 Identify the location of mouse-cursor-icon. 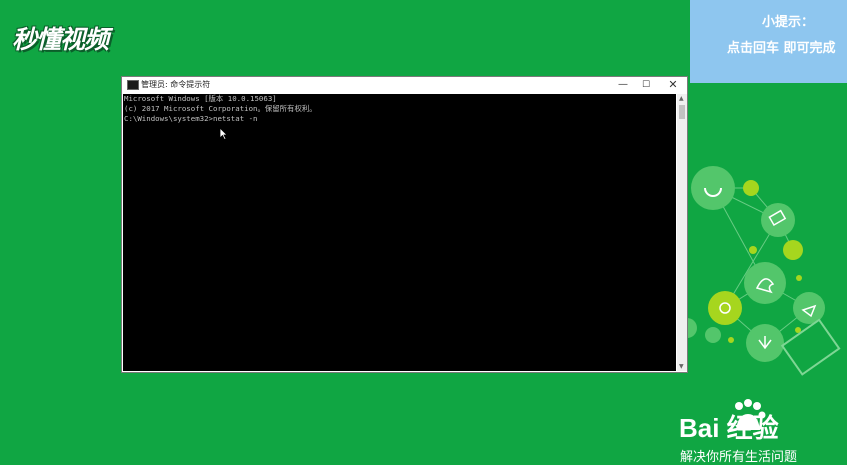
(224, 134).